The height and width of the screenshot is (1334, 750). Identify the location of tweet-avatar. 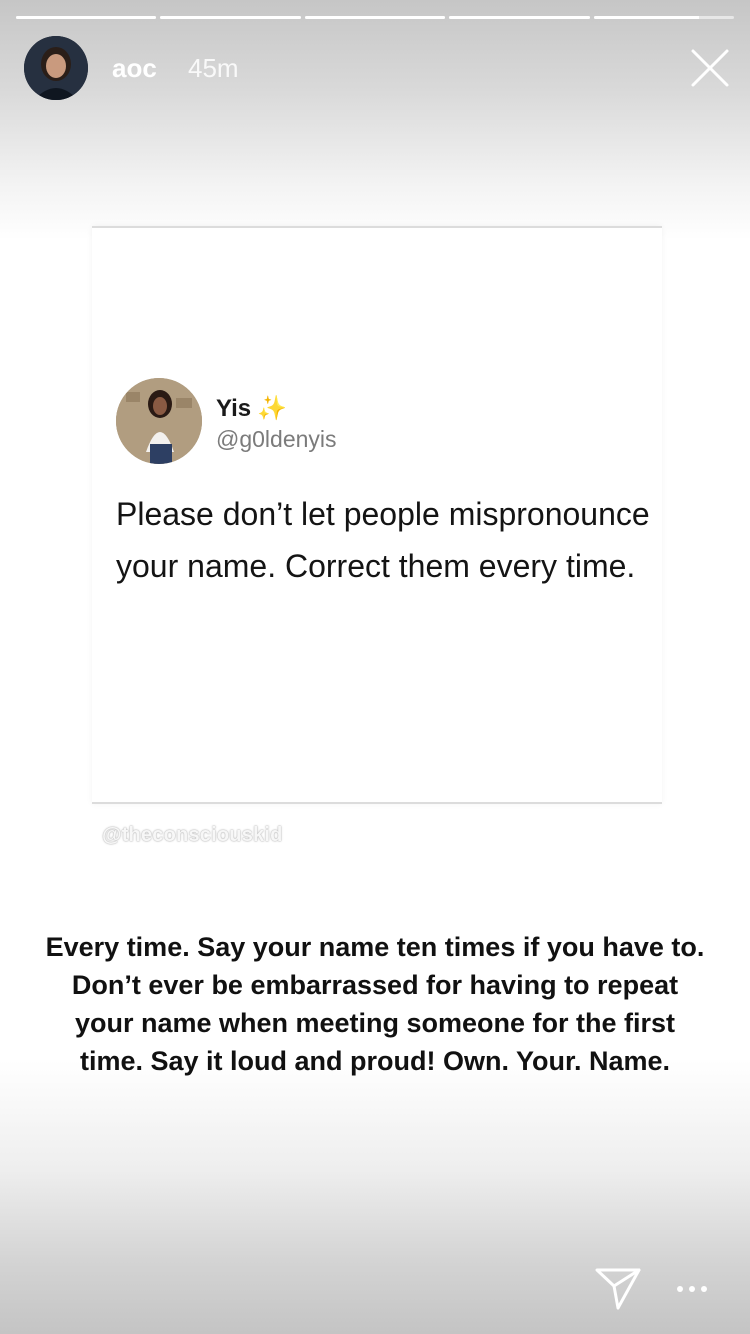
(159, 421).